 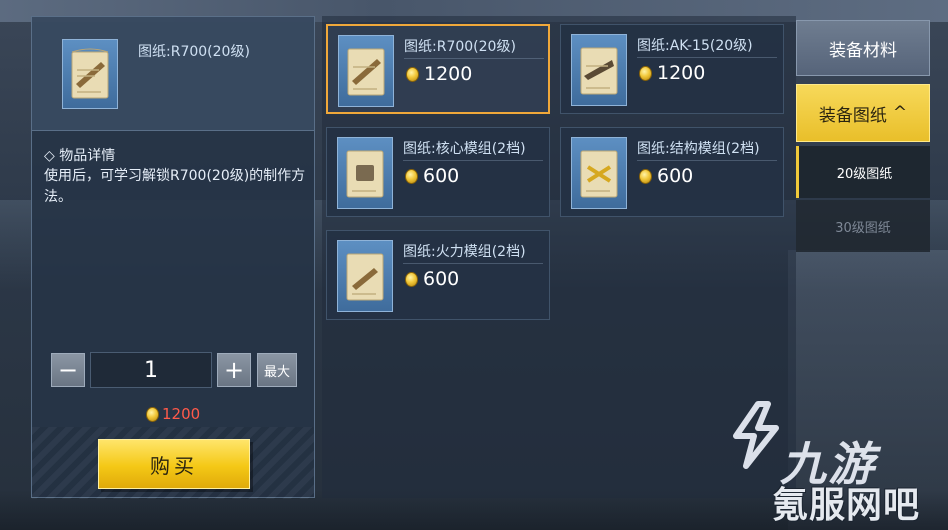 What do you see at coordinates (181, 414) in the screenshot?
I see `total-cost-value: 1200` at bounding box center [181, 414].